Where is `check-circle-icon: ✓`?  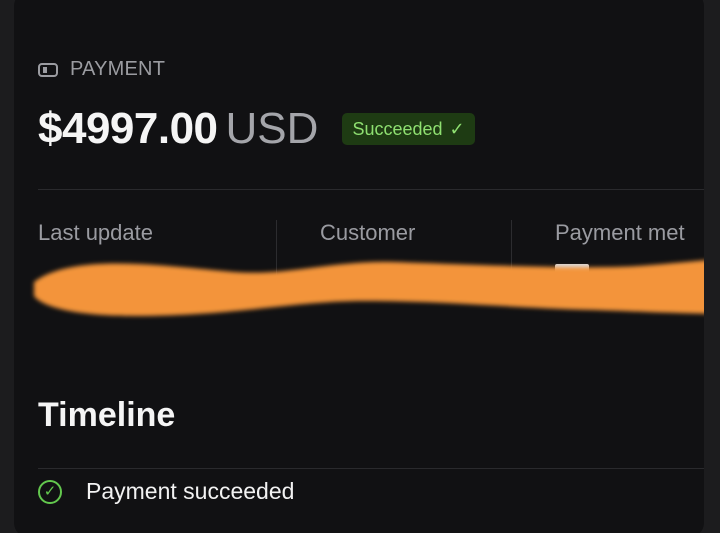
check-circle-icon: ✓ is located at coordinates (50, 491).